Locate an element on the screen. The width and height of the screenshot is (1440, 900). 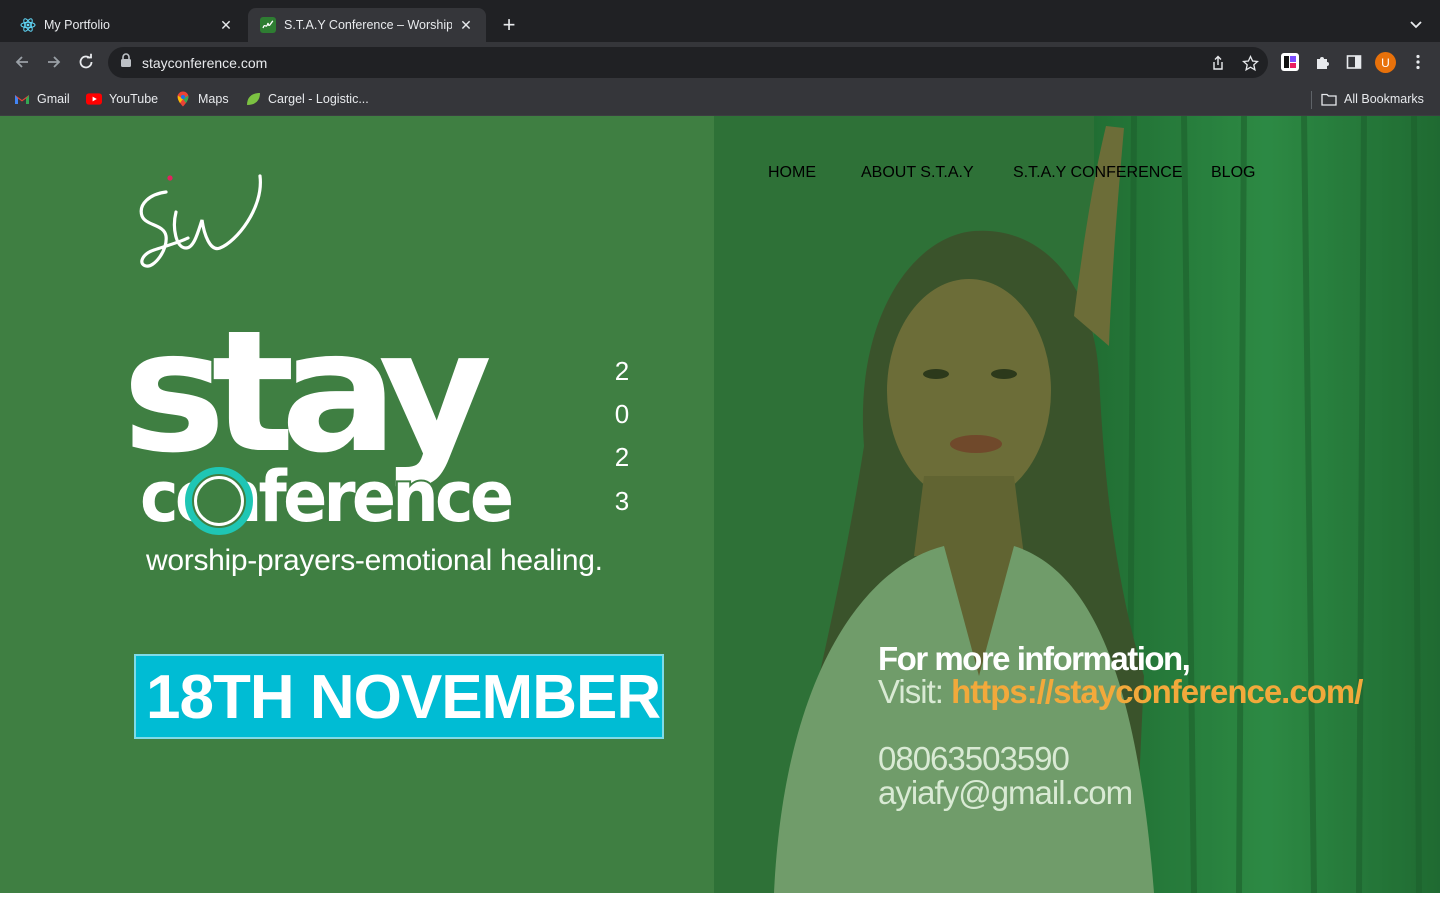
tab-title: S.T.A.Y Conference – Worship is located at coordinates (368, 25).